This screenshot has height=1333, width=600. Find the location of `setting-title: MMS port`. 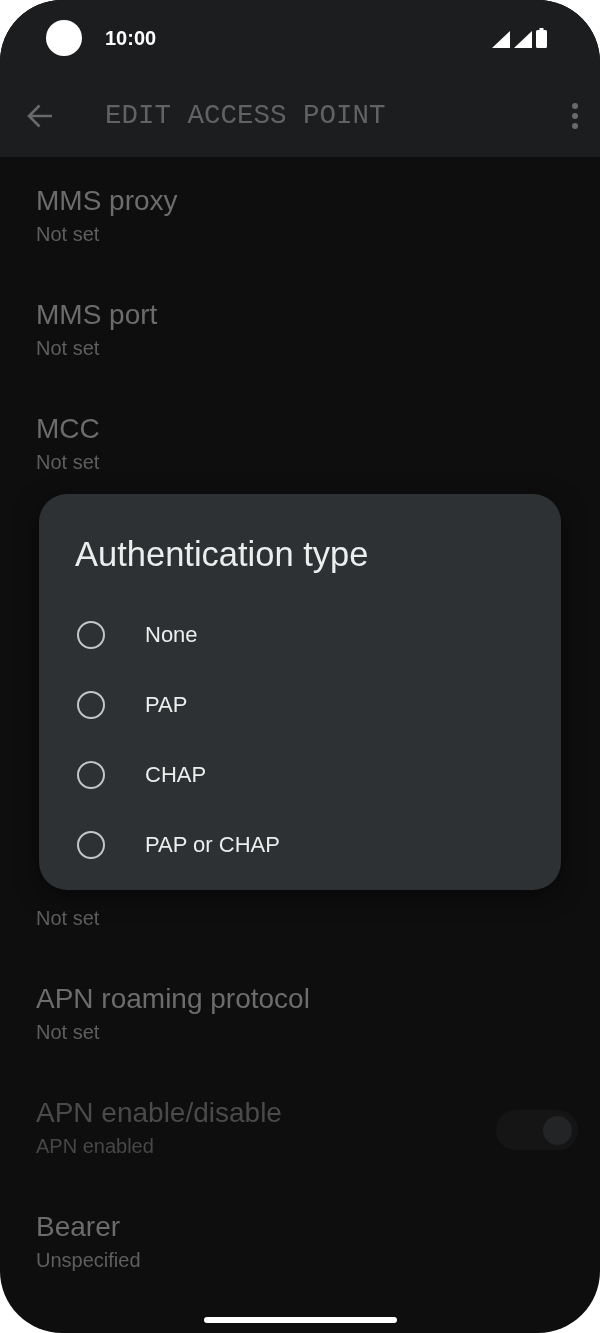

setting-title: MMS port is located at coordinates (97, 315).